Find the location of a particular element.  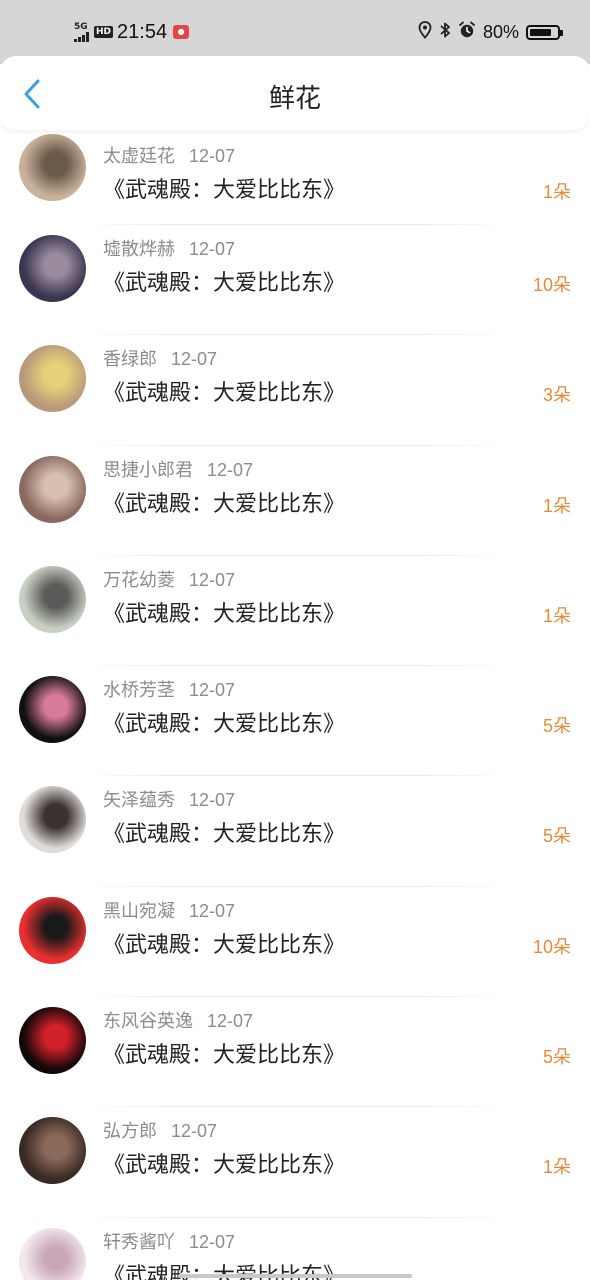

user-name: 香绿郎 is located at coordinates (130, 360).